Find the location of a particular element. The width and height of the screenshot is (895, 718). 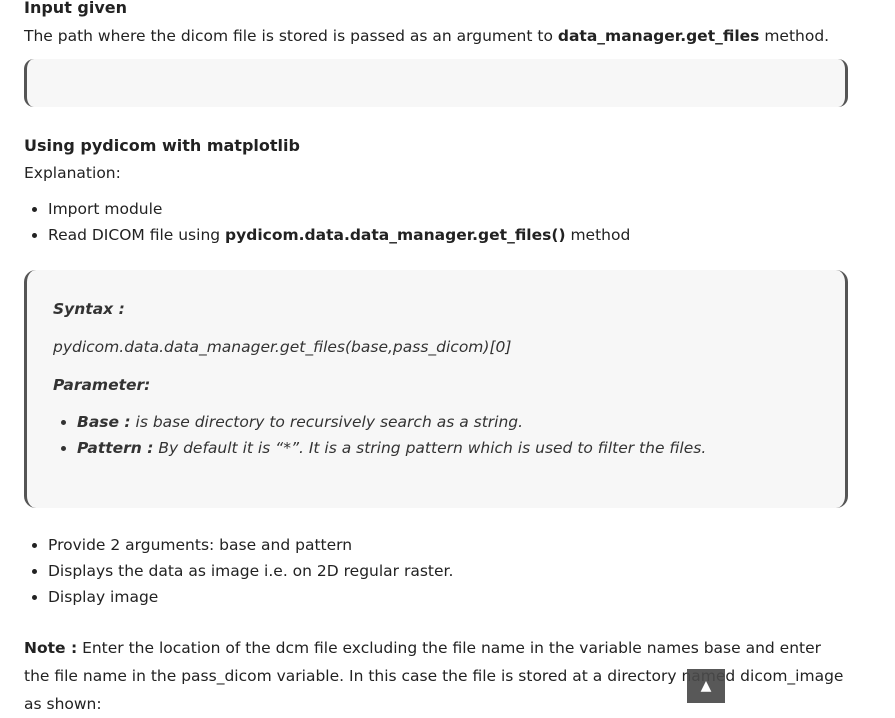

syntax-label: Syntax : is located at coordinates (89, 309).